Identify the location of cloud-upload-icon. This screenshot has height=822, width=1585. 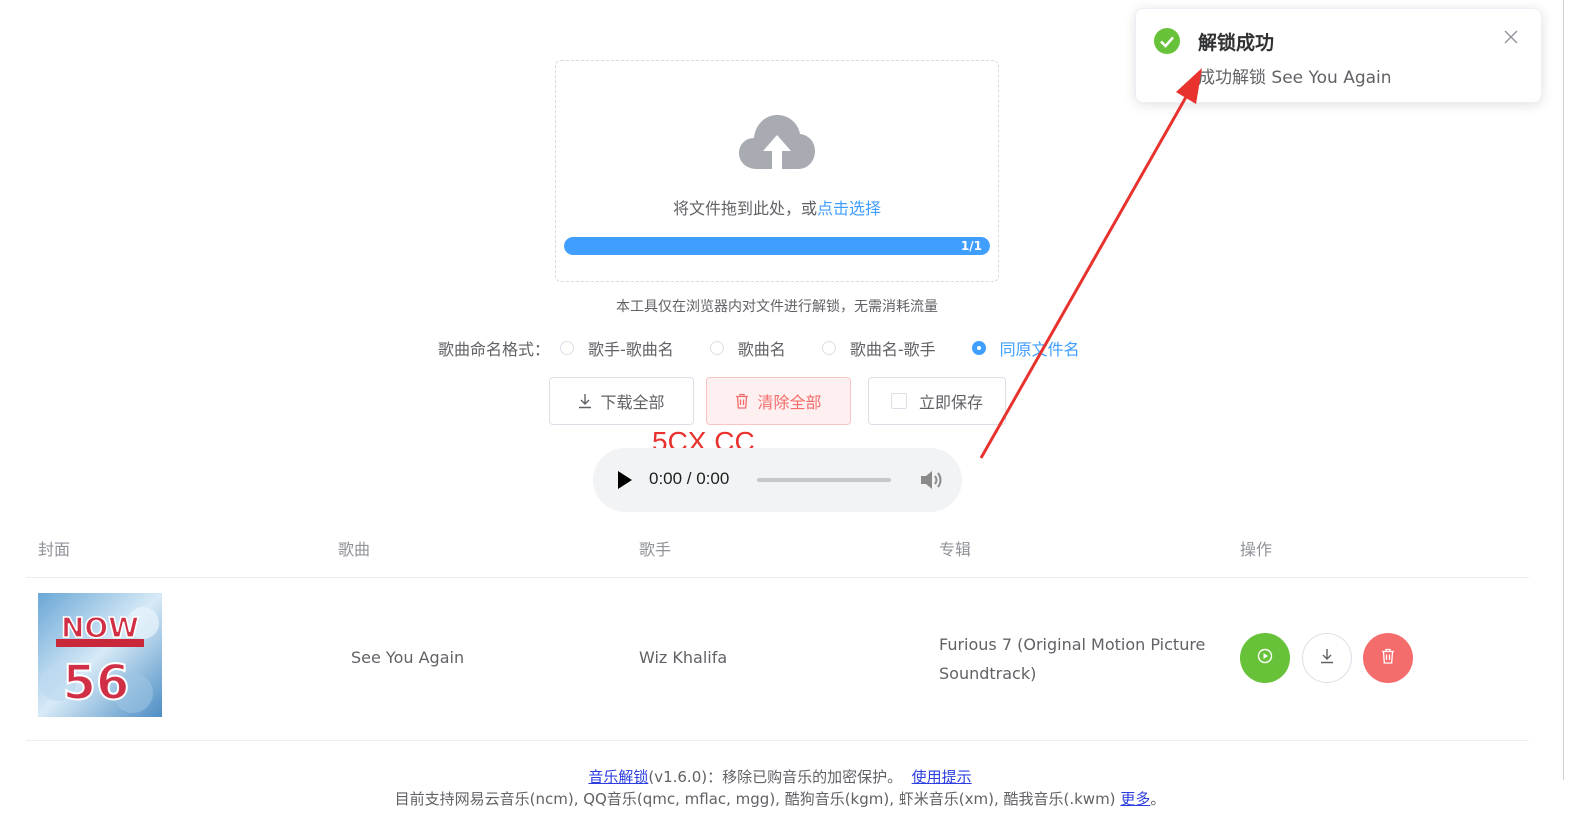
(777, 145).